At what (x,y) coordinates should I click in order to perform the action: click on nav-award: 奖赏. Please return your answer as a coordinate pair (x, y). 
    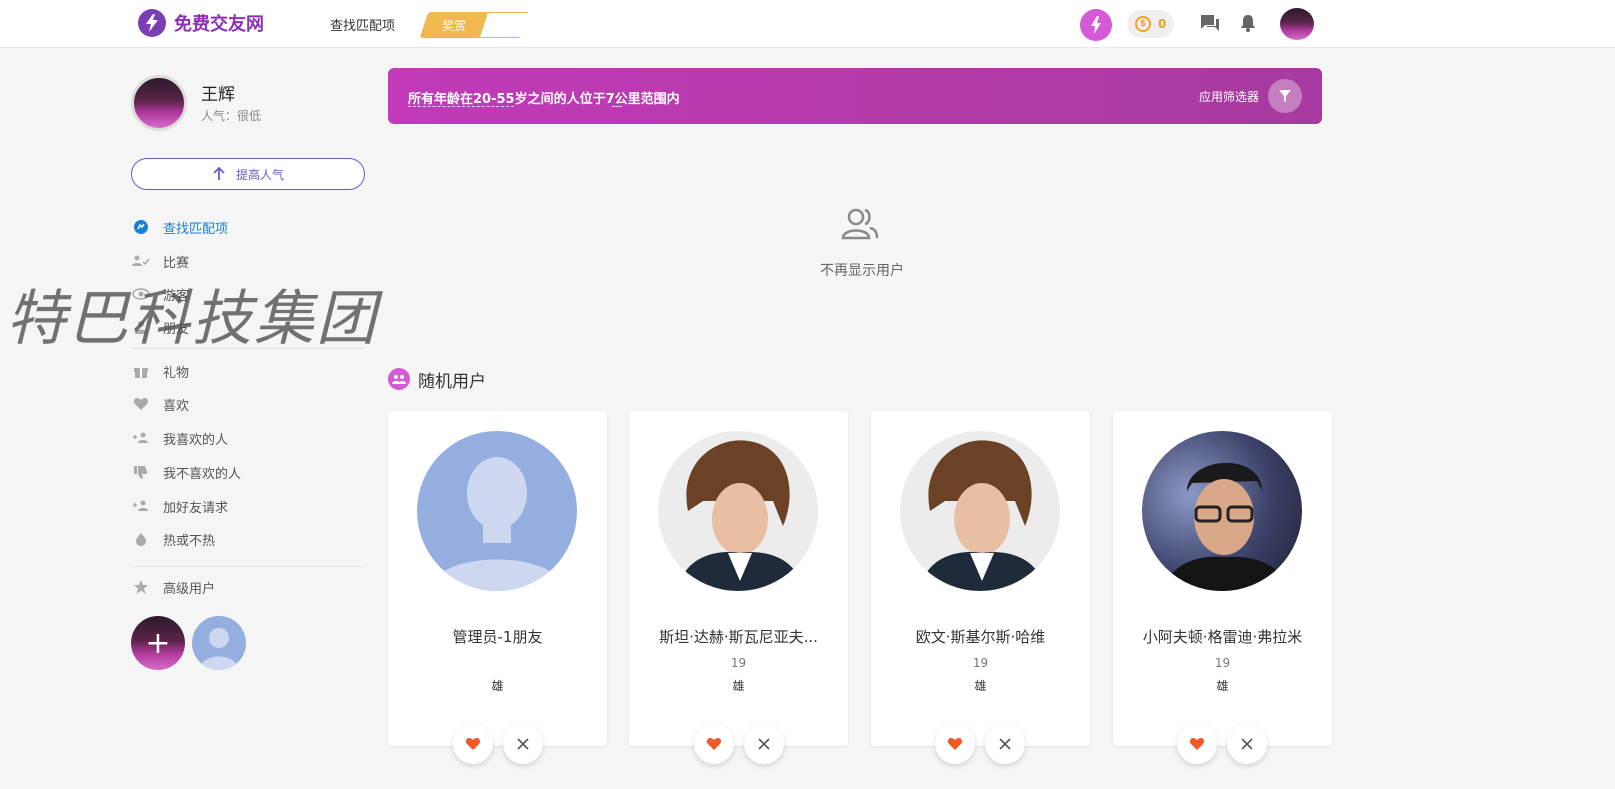
    Looking at the image, I should click on (474, 25).